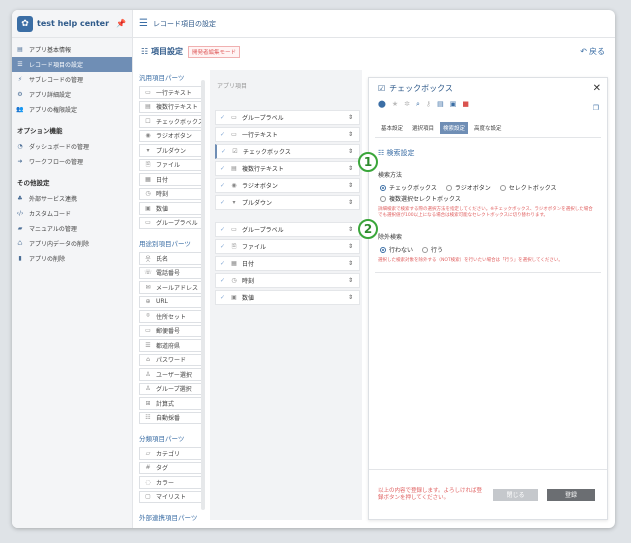 The image size is (631, 543). What do you see at coordinates (454, 128) in the screenshot?
I see `tab-2: 検索設定` at bounding box center [454, 128].